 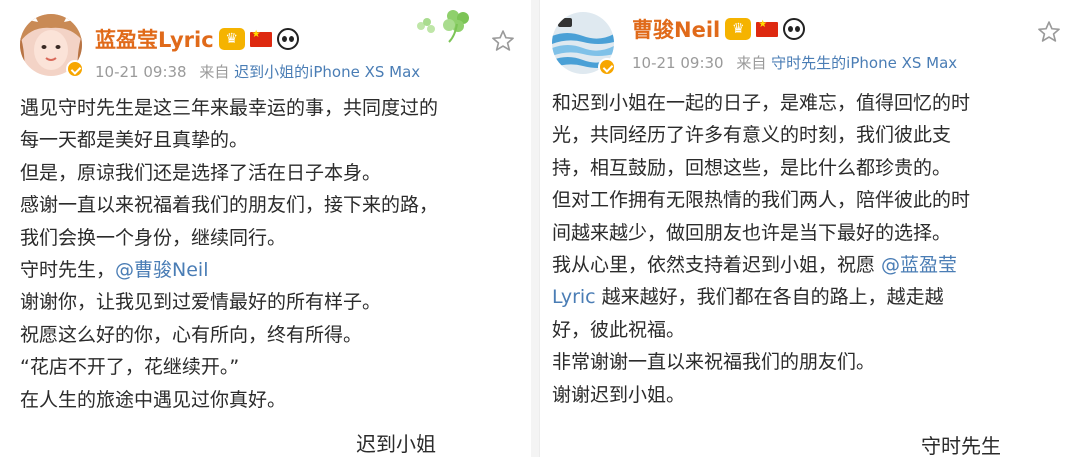 I want to click on post-source: 迟到小姐的iPhone XS Max, so click(x=327, y=72).